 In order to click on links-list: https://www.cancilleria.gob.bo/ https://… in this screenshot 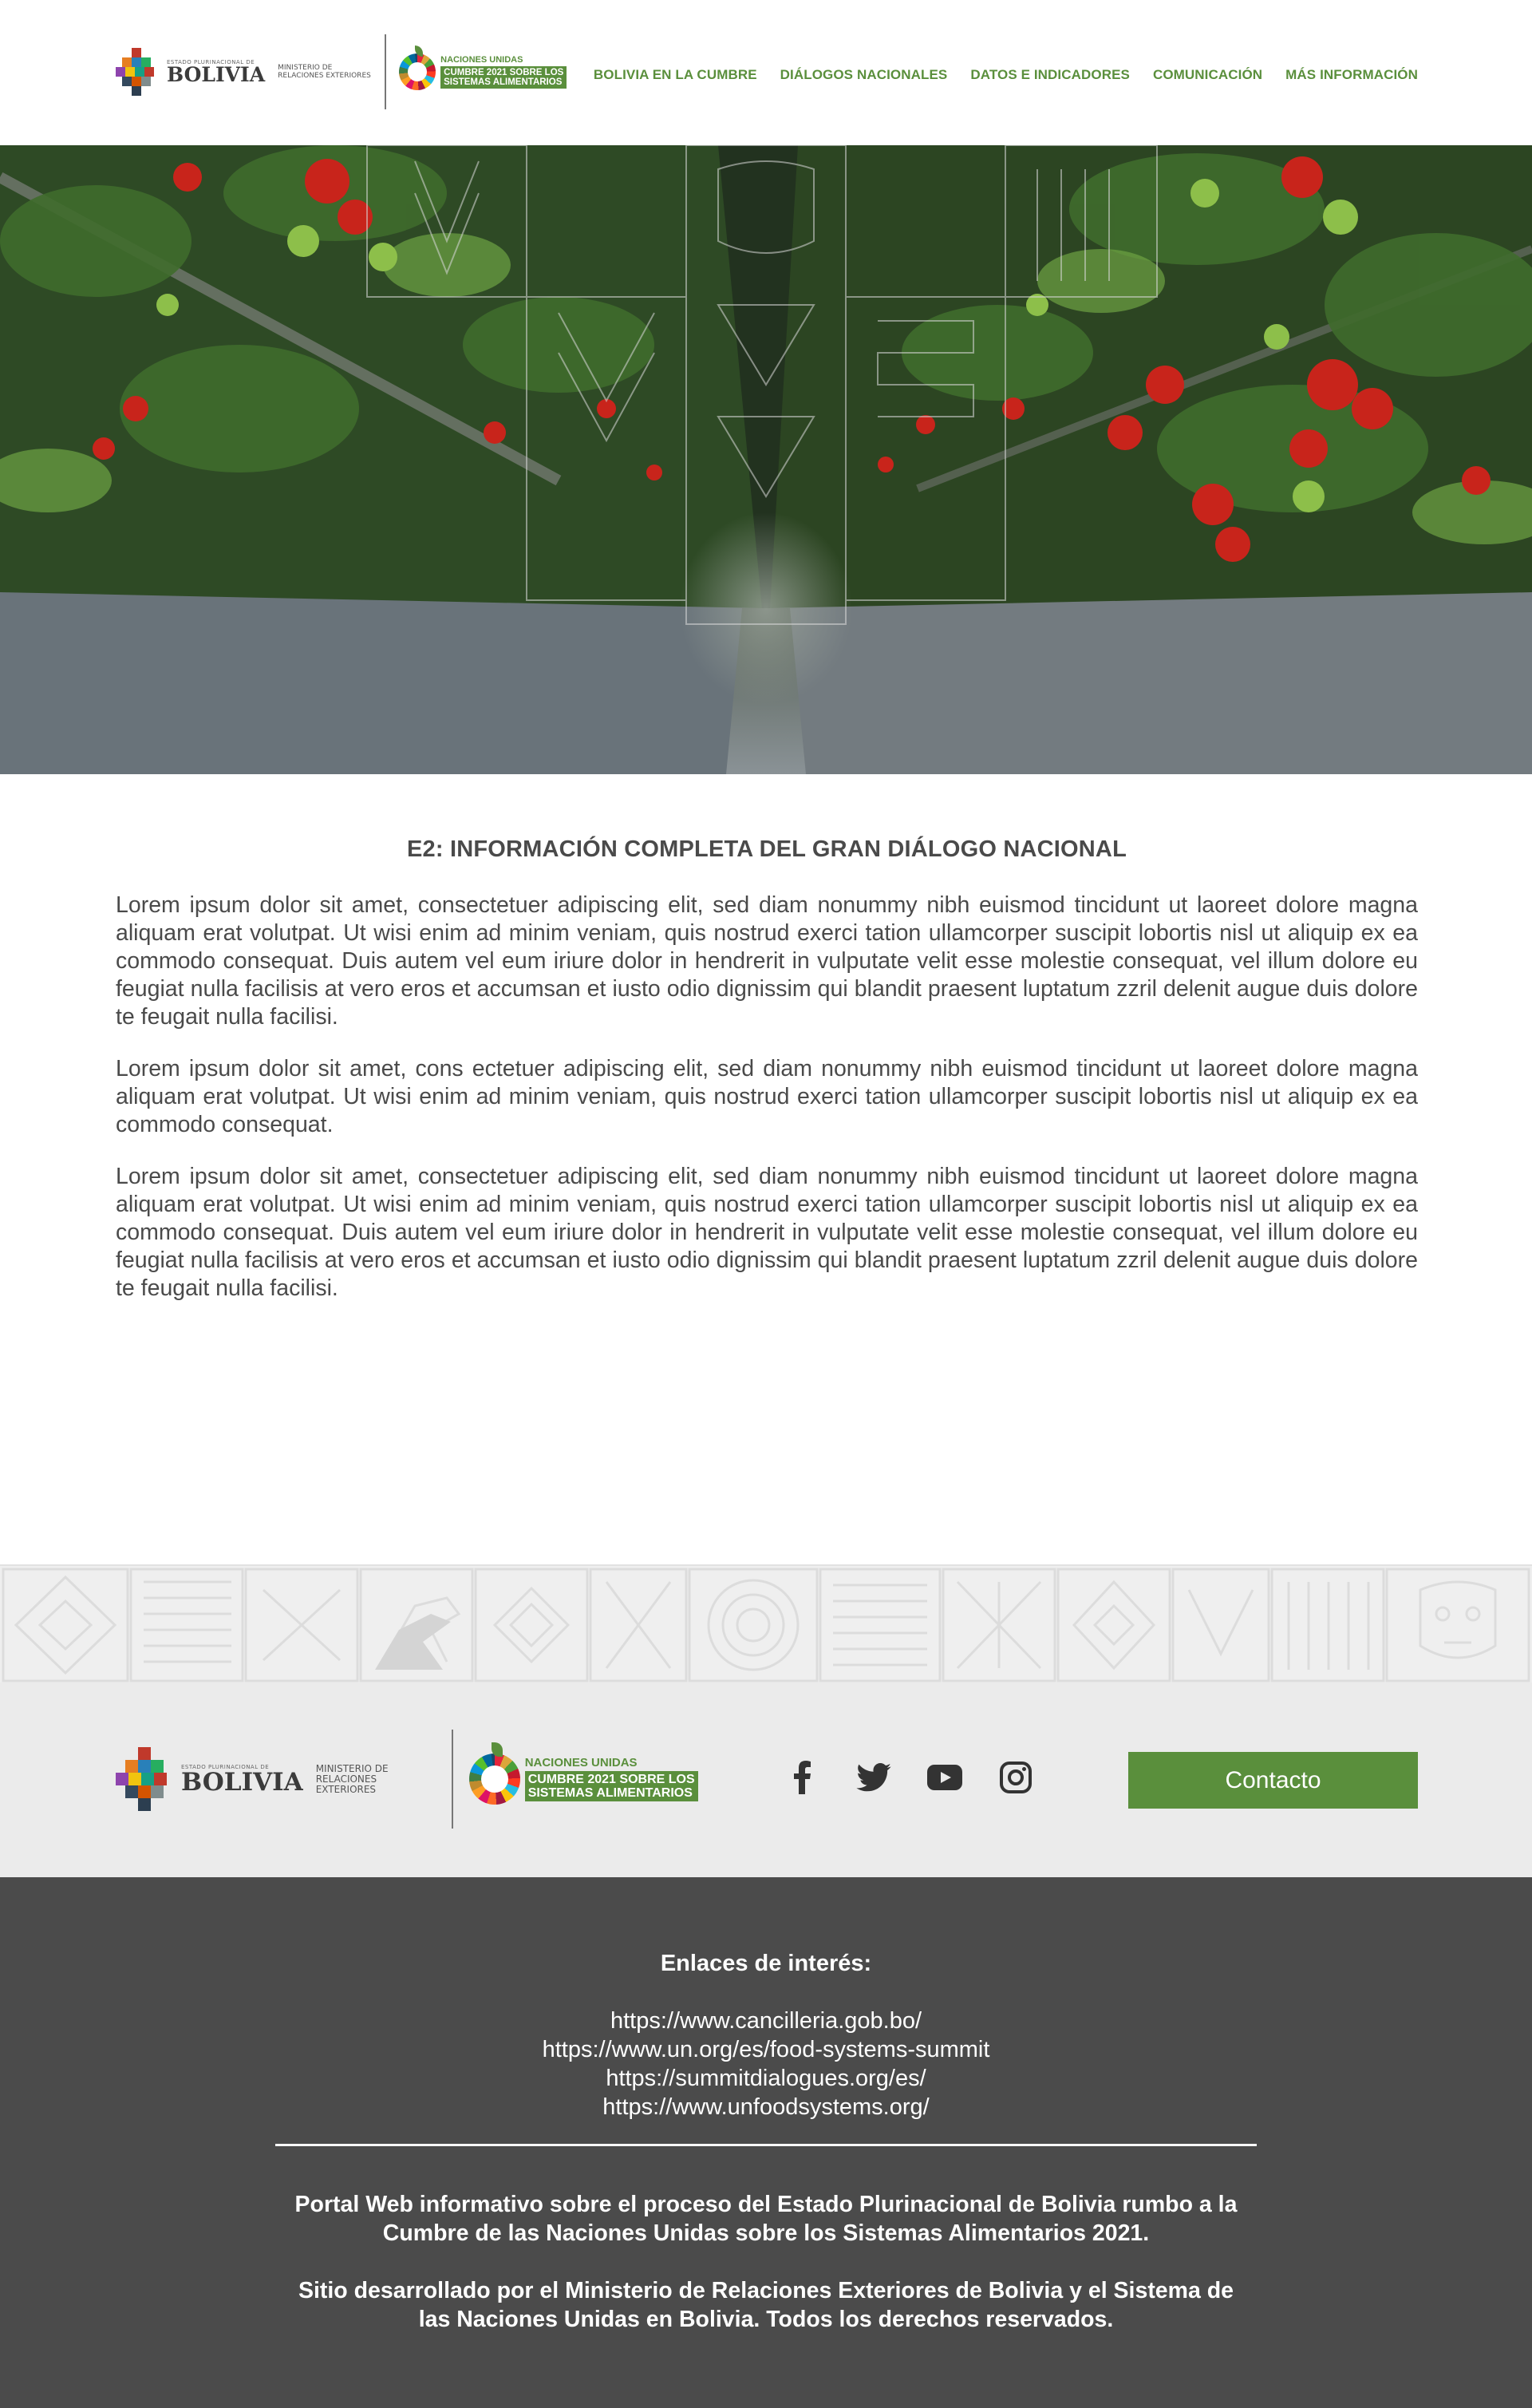, I will do `click(766, 2064)`.